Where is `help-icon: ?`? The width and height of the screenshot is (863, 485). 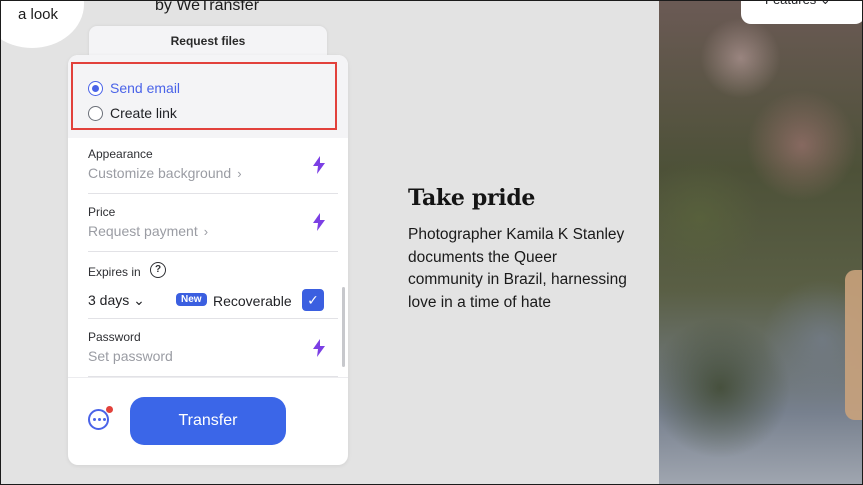
help-icon: ? is located at coordinates (158, 270).